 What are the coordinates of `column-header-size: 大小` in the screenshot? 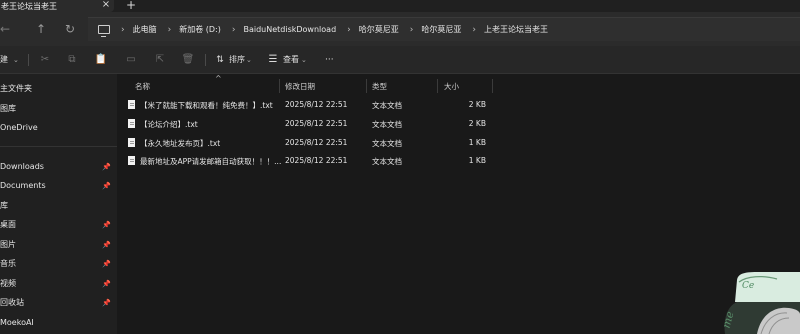 It's located at (451, 86).